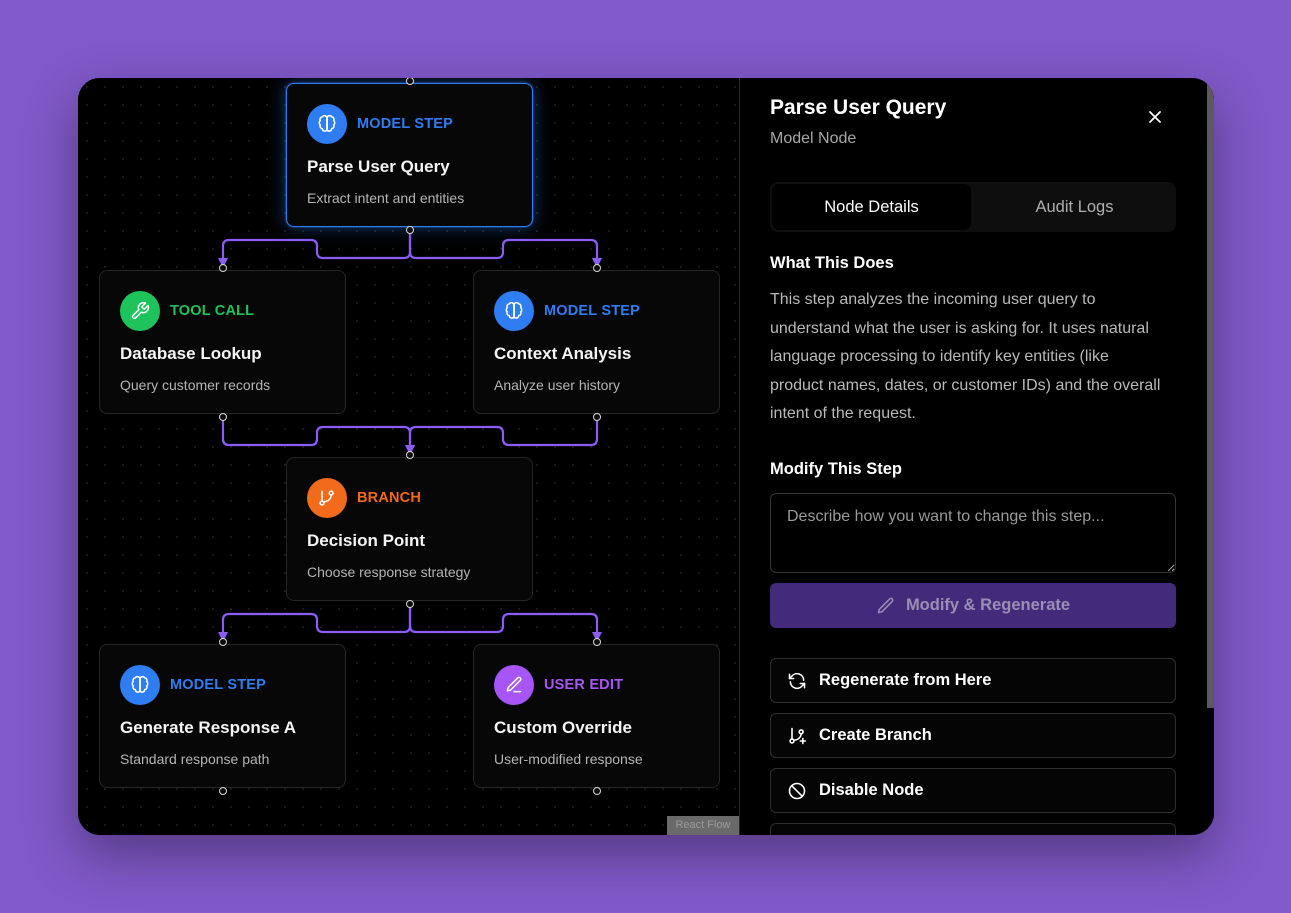 The width and height of the screenshot is (1291, 913). What do you see at coordinates (813, 138) in the screenshot?
I see `panel-subtitle: Model Node` at bounding box center [813, 138].